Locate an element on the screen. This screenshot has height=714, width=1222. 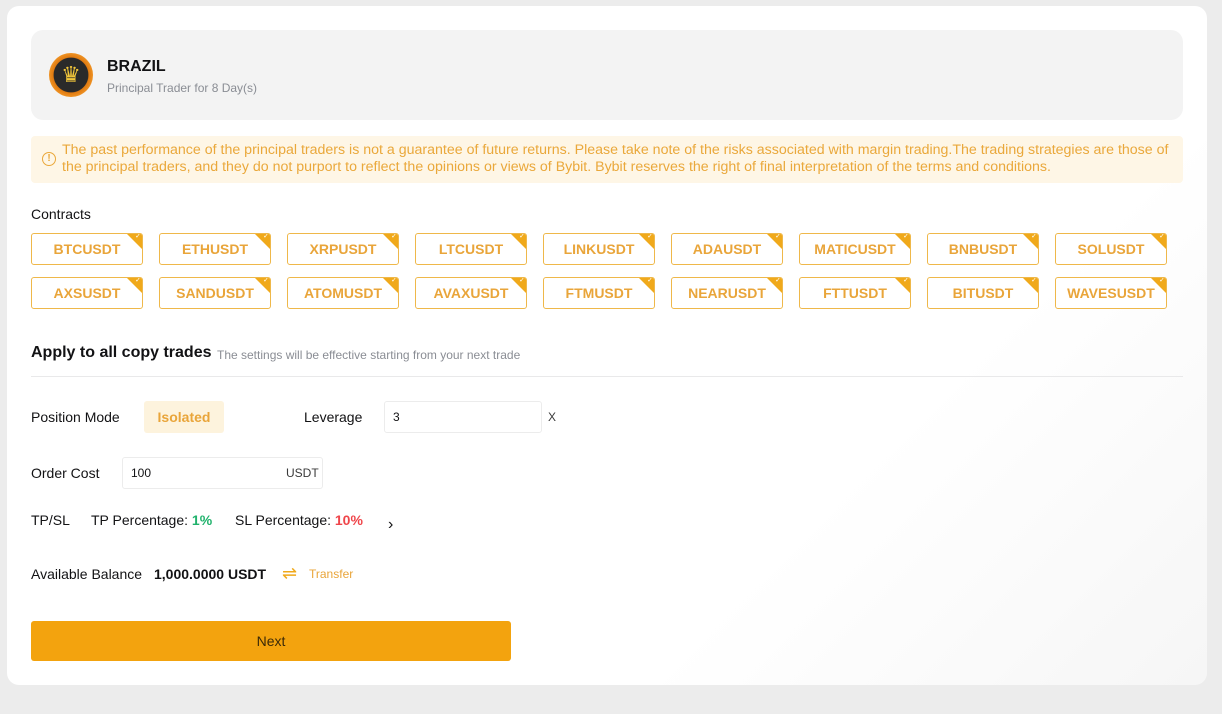
contract-chip-label: FTMUSDT is located at coordinates (599, 293).